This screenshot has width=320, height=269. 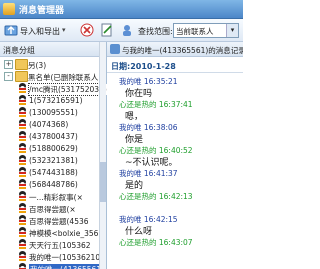 I want to click on tree-item-label: (437800437), so click(x=53, y=136).